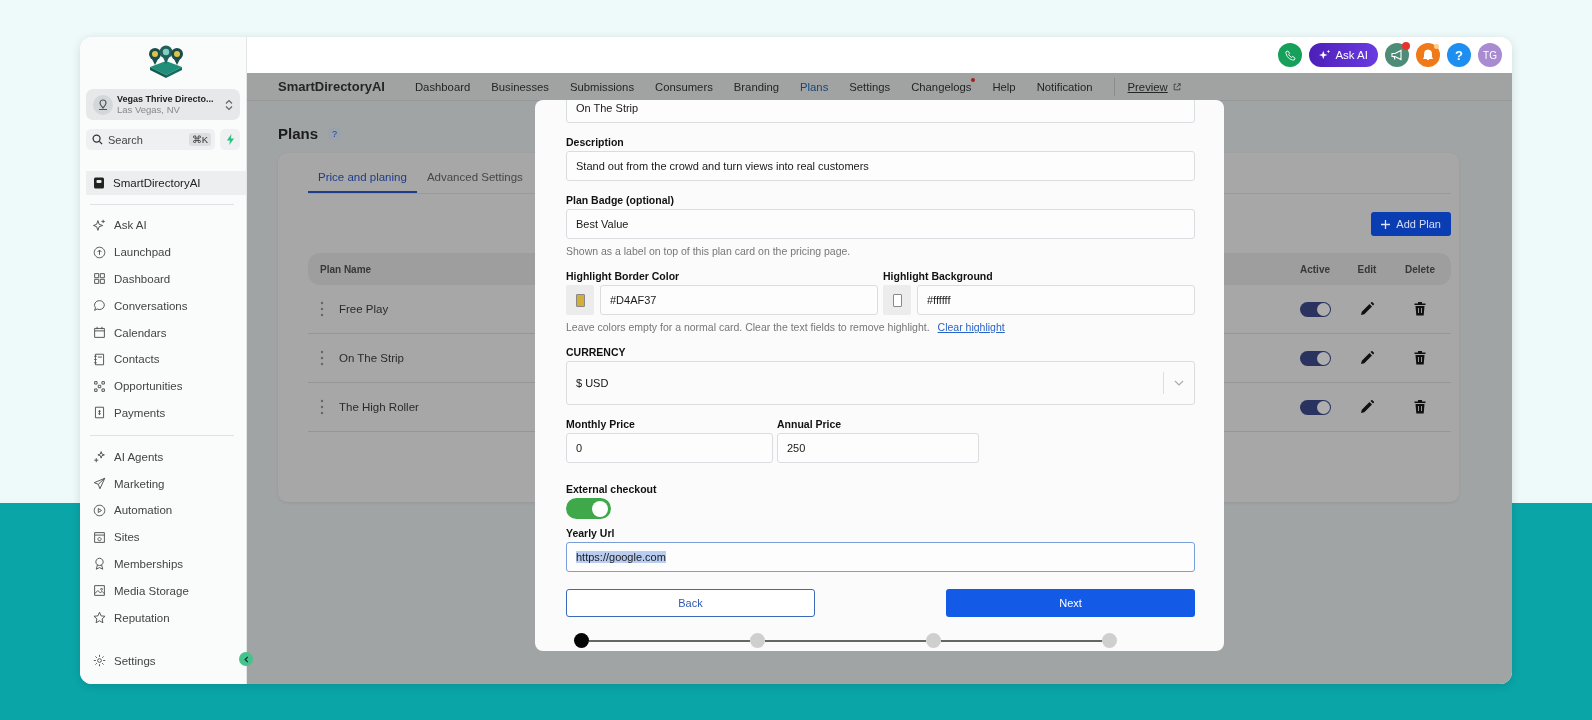 Image resolution: width=1592 pixels, height=720 pixels. What do you see at coordinates (588, 508) in the screenshot?
I see `external-checkout-toggle` at bounding box center [588, 508].